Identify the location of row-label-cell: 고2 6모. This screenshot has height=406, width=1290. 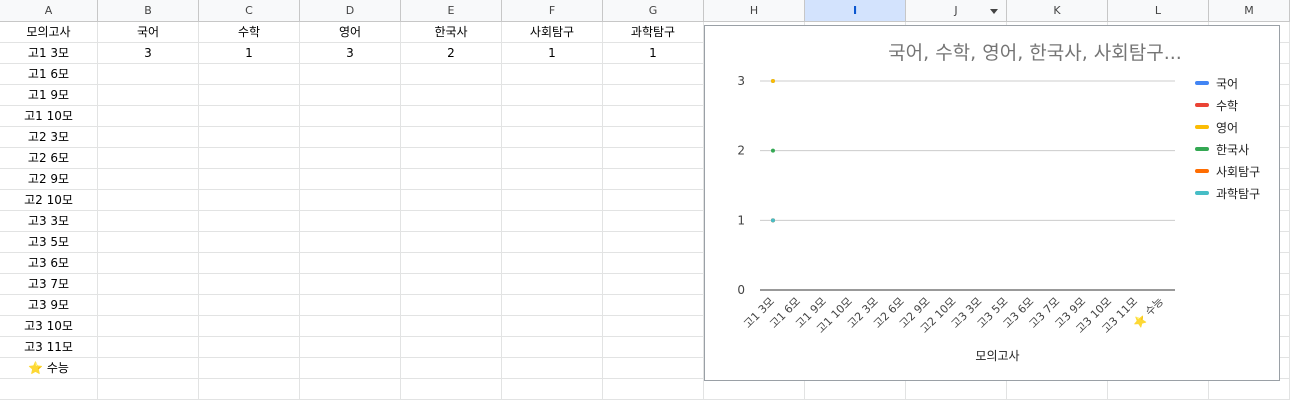
(49, 158).